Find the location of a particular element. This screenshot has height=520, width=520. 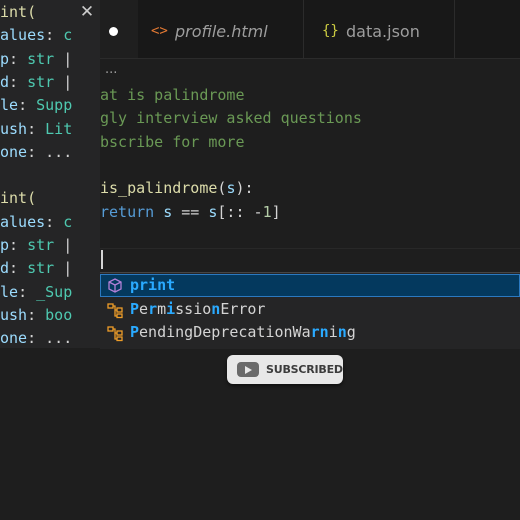

code-token: gly interview asked questions is located at coordinates (231, 118).